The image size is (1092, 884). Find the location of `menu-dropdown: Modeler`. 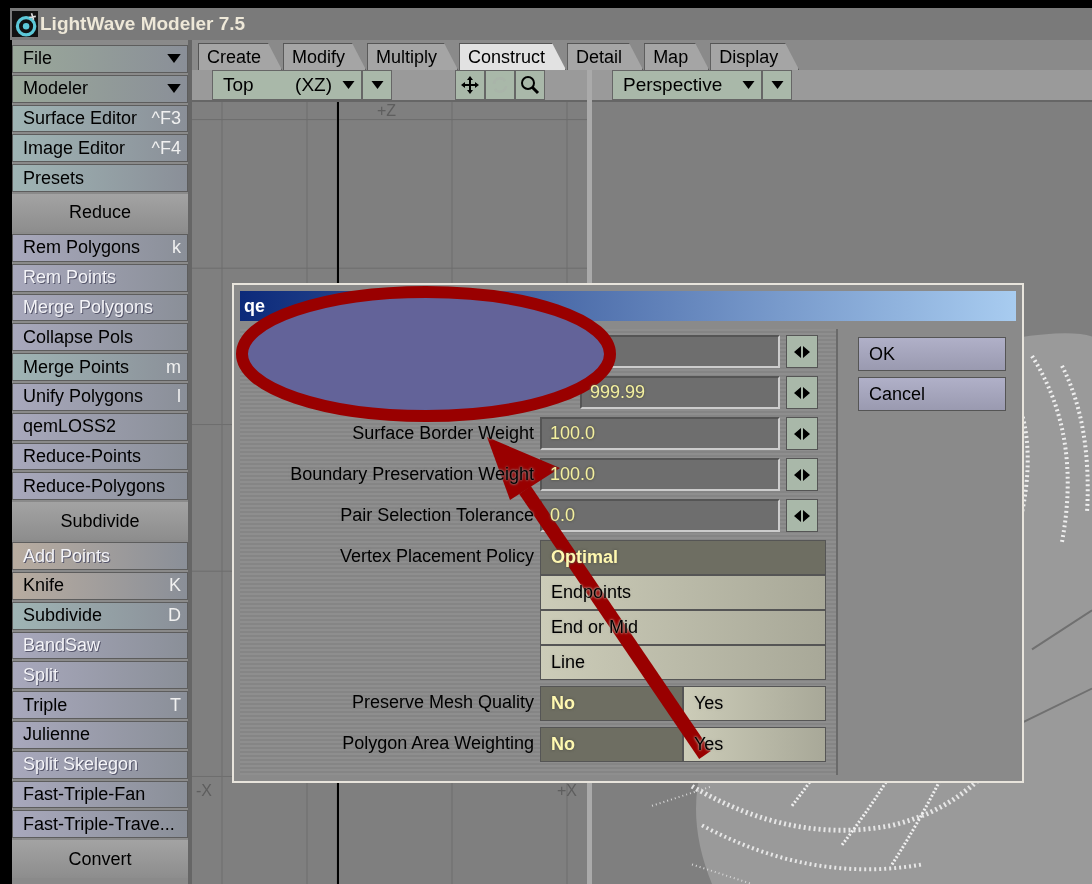

menu-dropdown: Modeler is located at coordinates (100, 88).